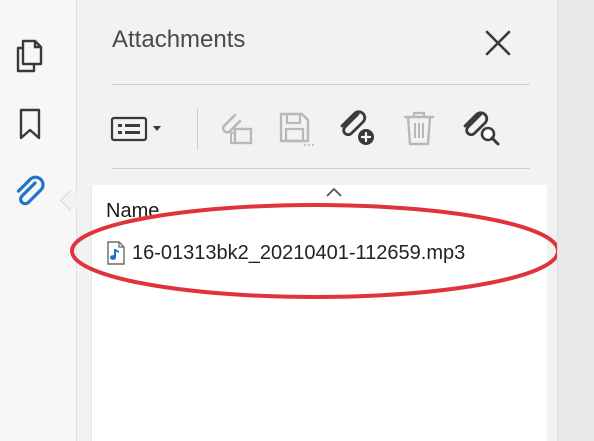  I want to click on search-attachment-icon, so click(481, 128).